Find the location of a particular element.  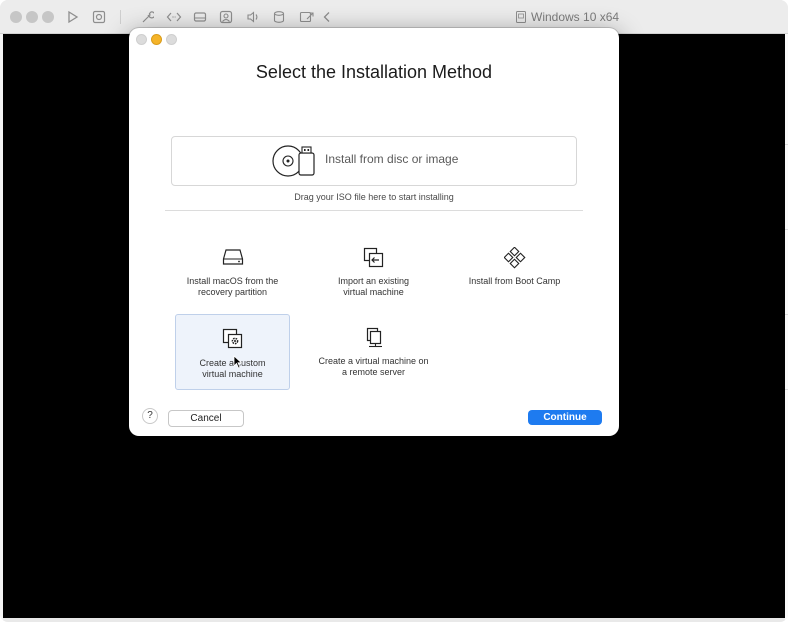

minimize-window-button is located at coordinates (32, 17).